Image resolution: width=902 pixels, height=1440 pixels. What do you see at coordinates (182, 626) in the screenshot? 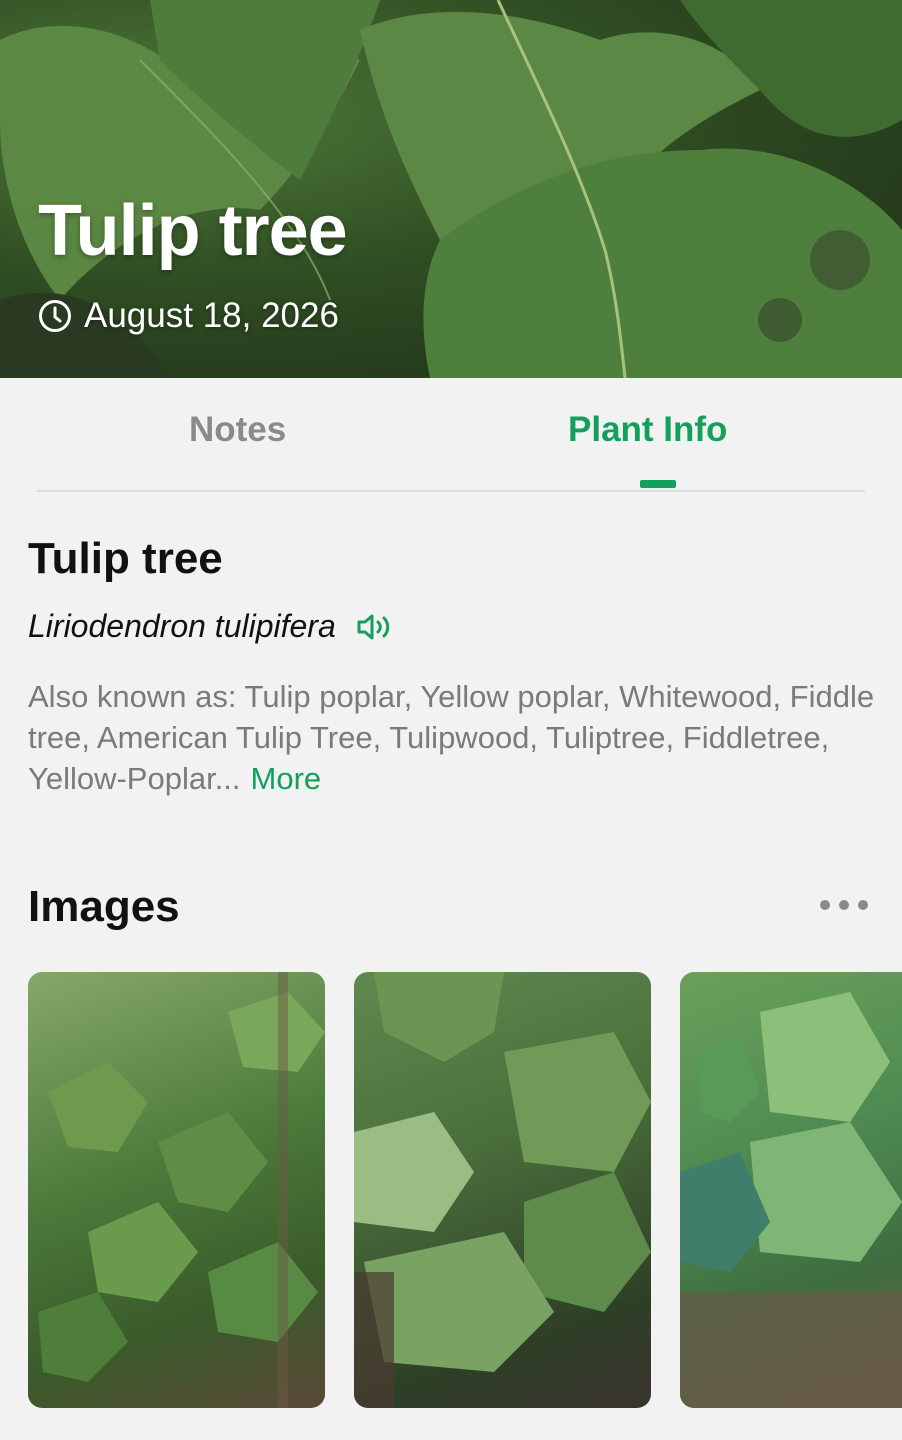
I see `scientific-name: Liriodendron tulipifera` at bounding box center [182, 626].